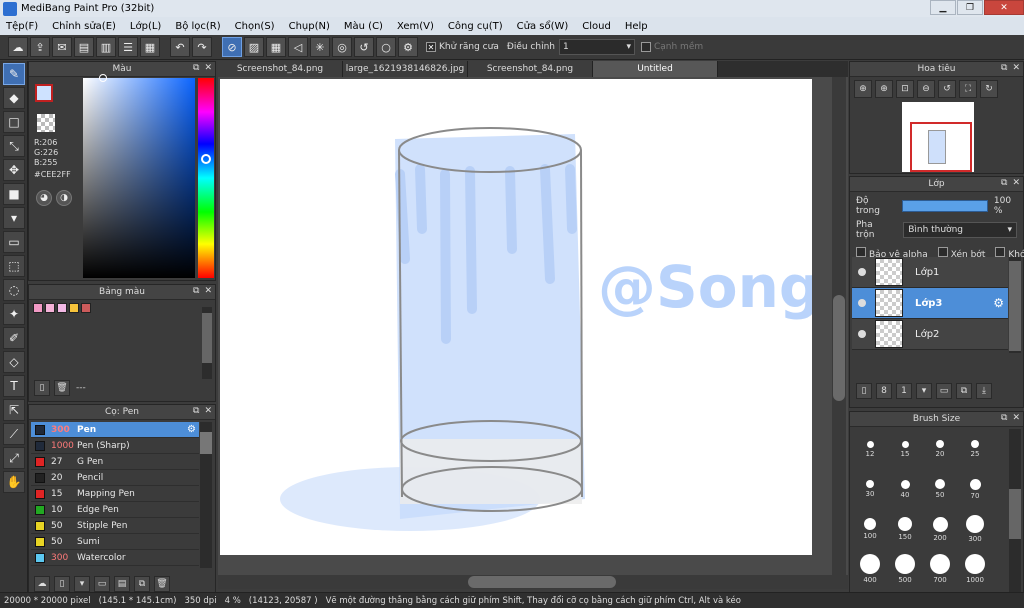 The image size is (1024, 608). I want to click on palette-icon: ◕, so click(44, 198).